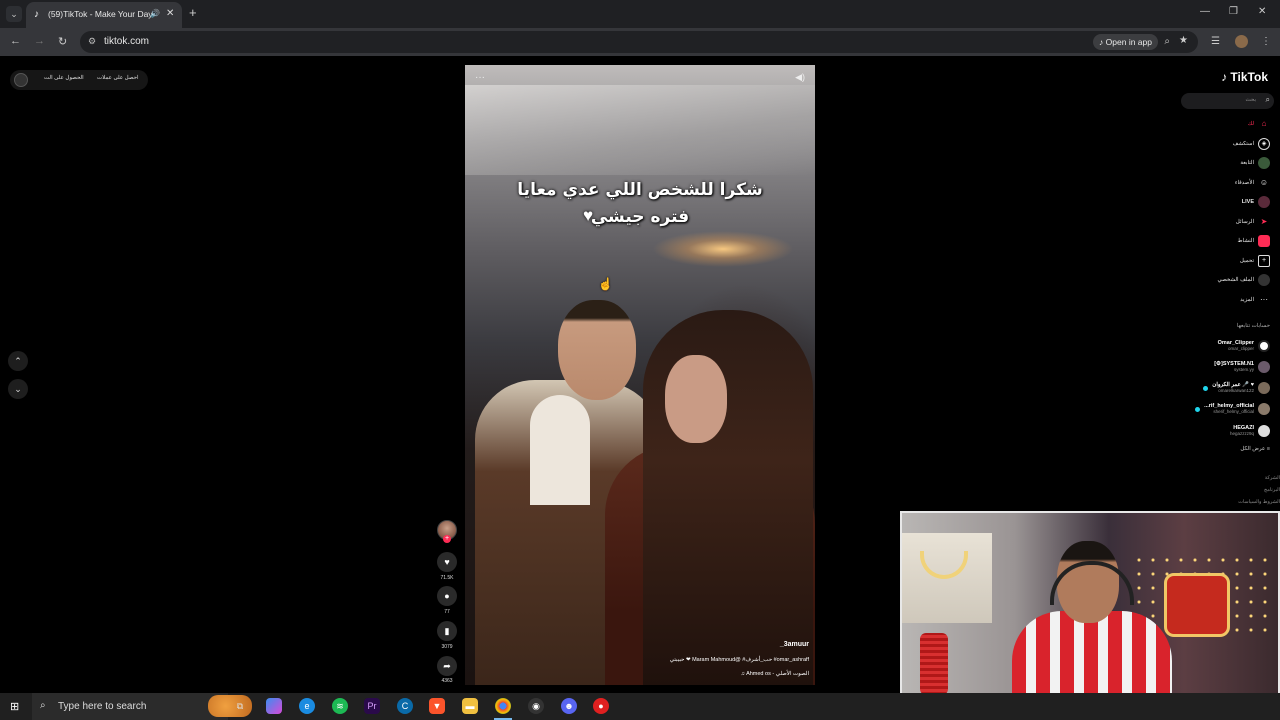 This screenshot has width=1280, height=720. What do you see at coordinates (1241, 433) in the screenshot?
I see `account-handle: hegazzzz9q` at bounding box center [1241, 433].